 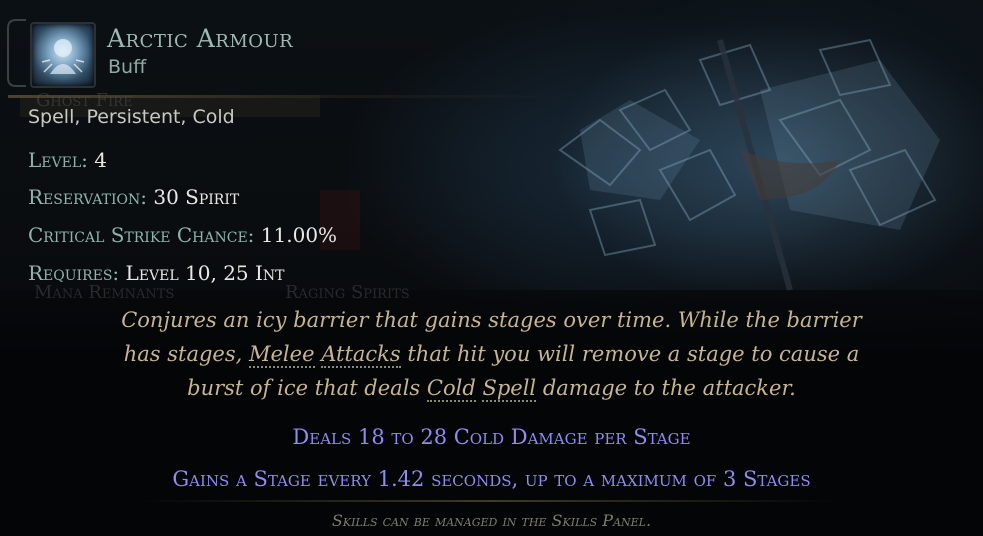 What do you see at coordinates (288, 96) in the screenshot?
I see `header-divider` at bounding box center [288, 96].